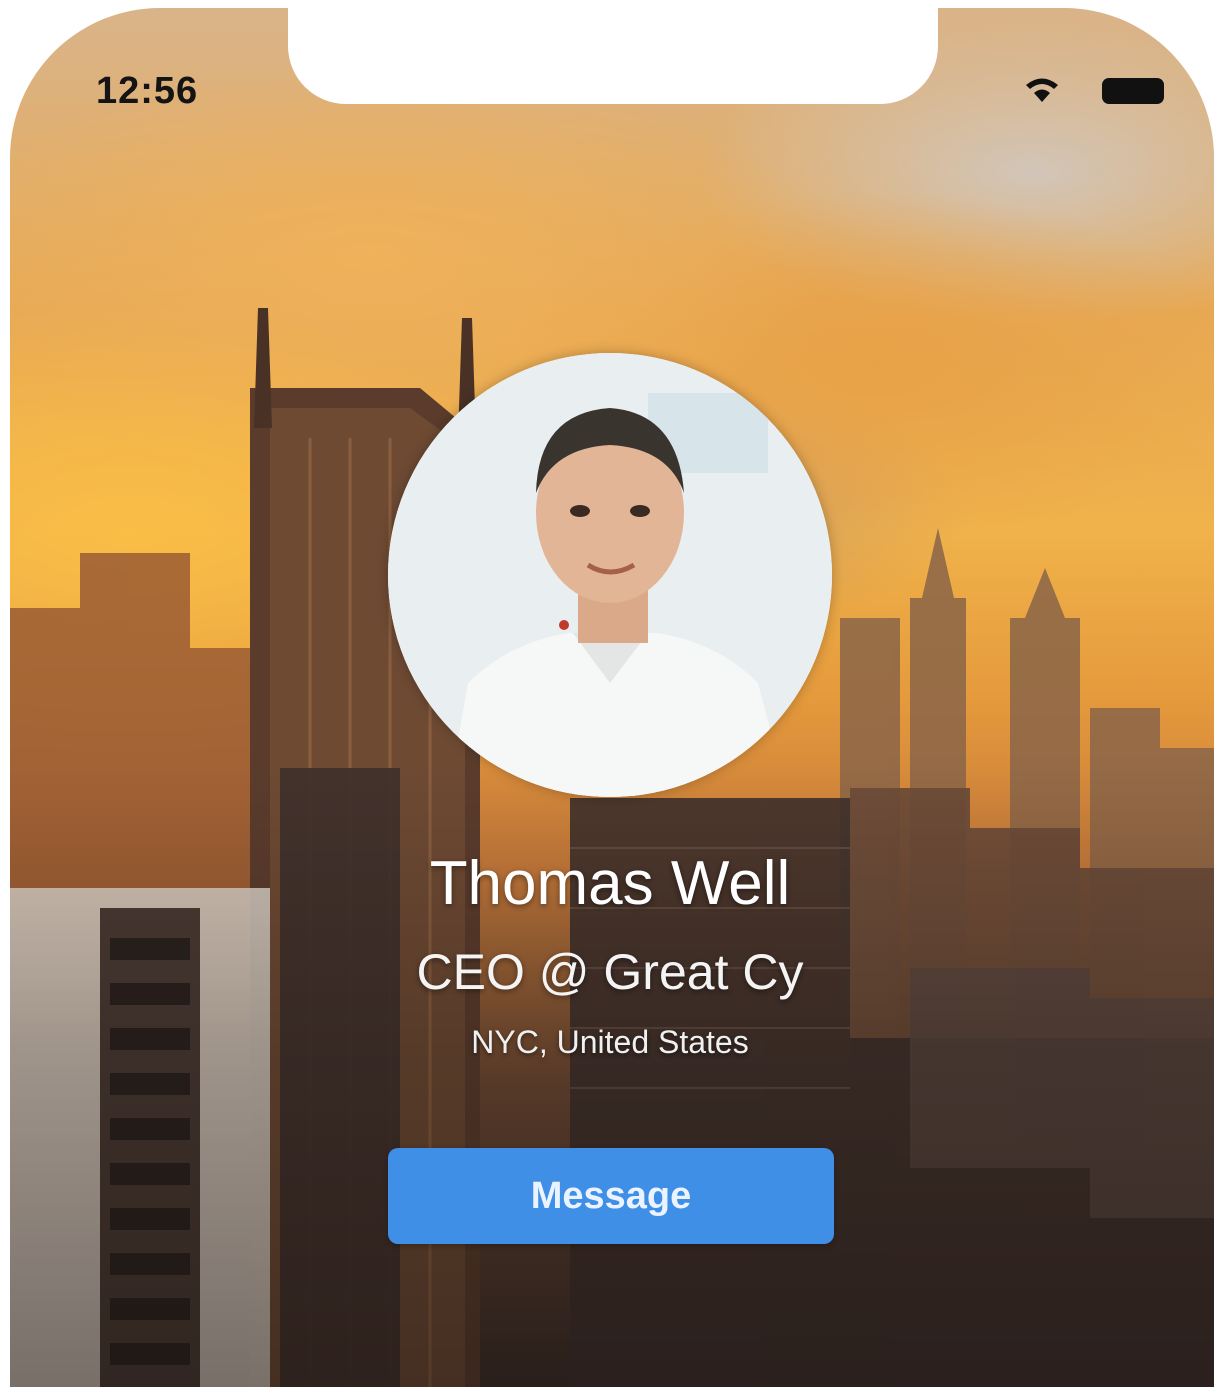 The image size is (1214, 1387). I want to click on profile-job-title: CEO @ Great Cy, so click(610, 972).